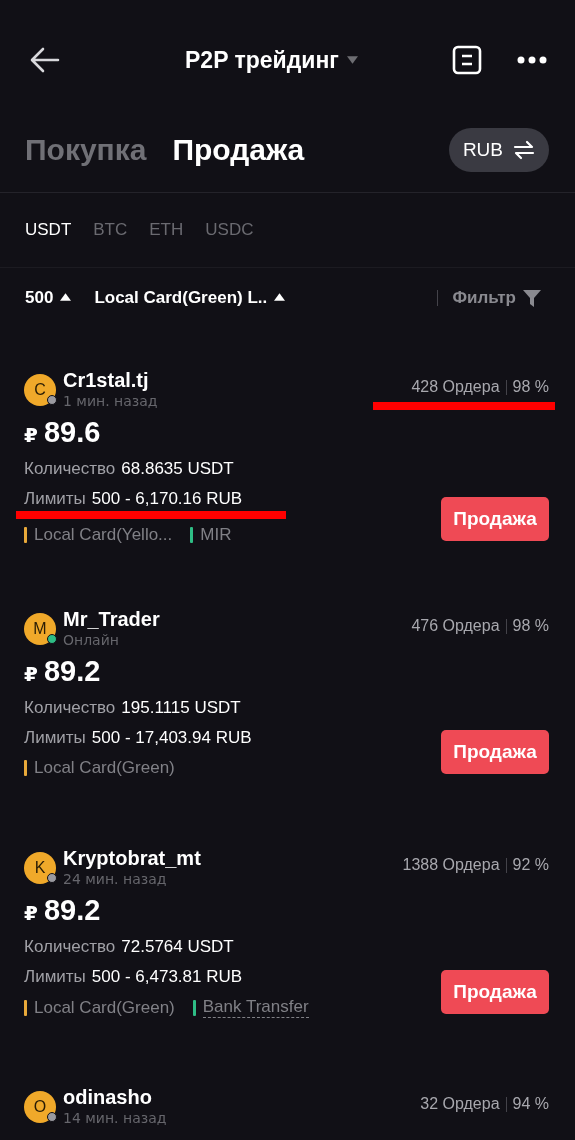  I want to click on limits-value: 500 - 6,170.16 RUB, so click(167, 499).